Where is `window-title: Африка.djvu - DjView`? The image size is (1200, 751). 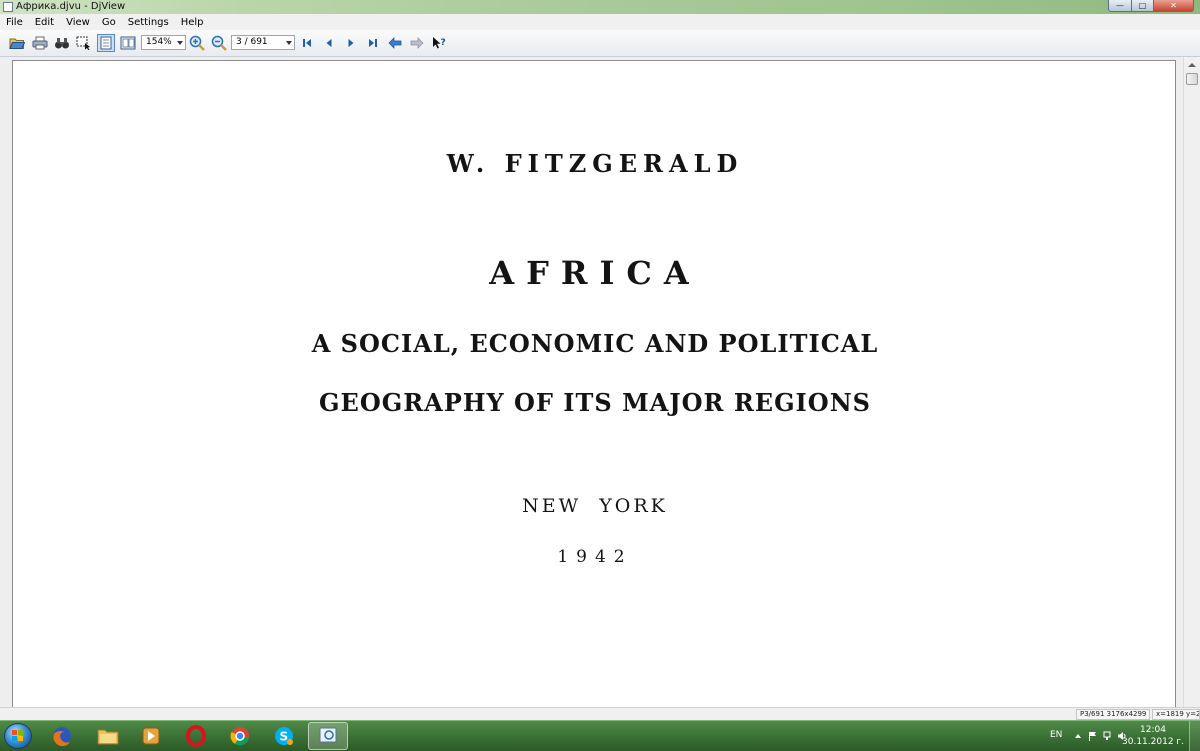 window-title: Африка.djvu - DjView is located at coordinates (71, 6).